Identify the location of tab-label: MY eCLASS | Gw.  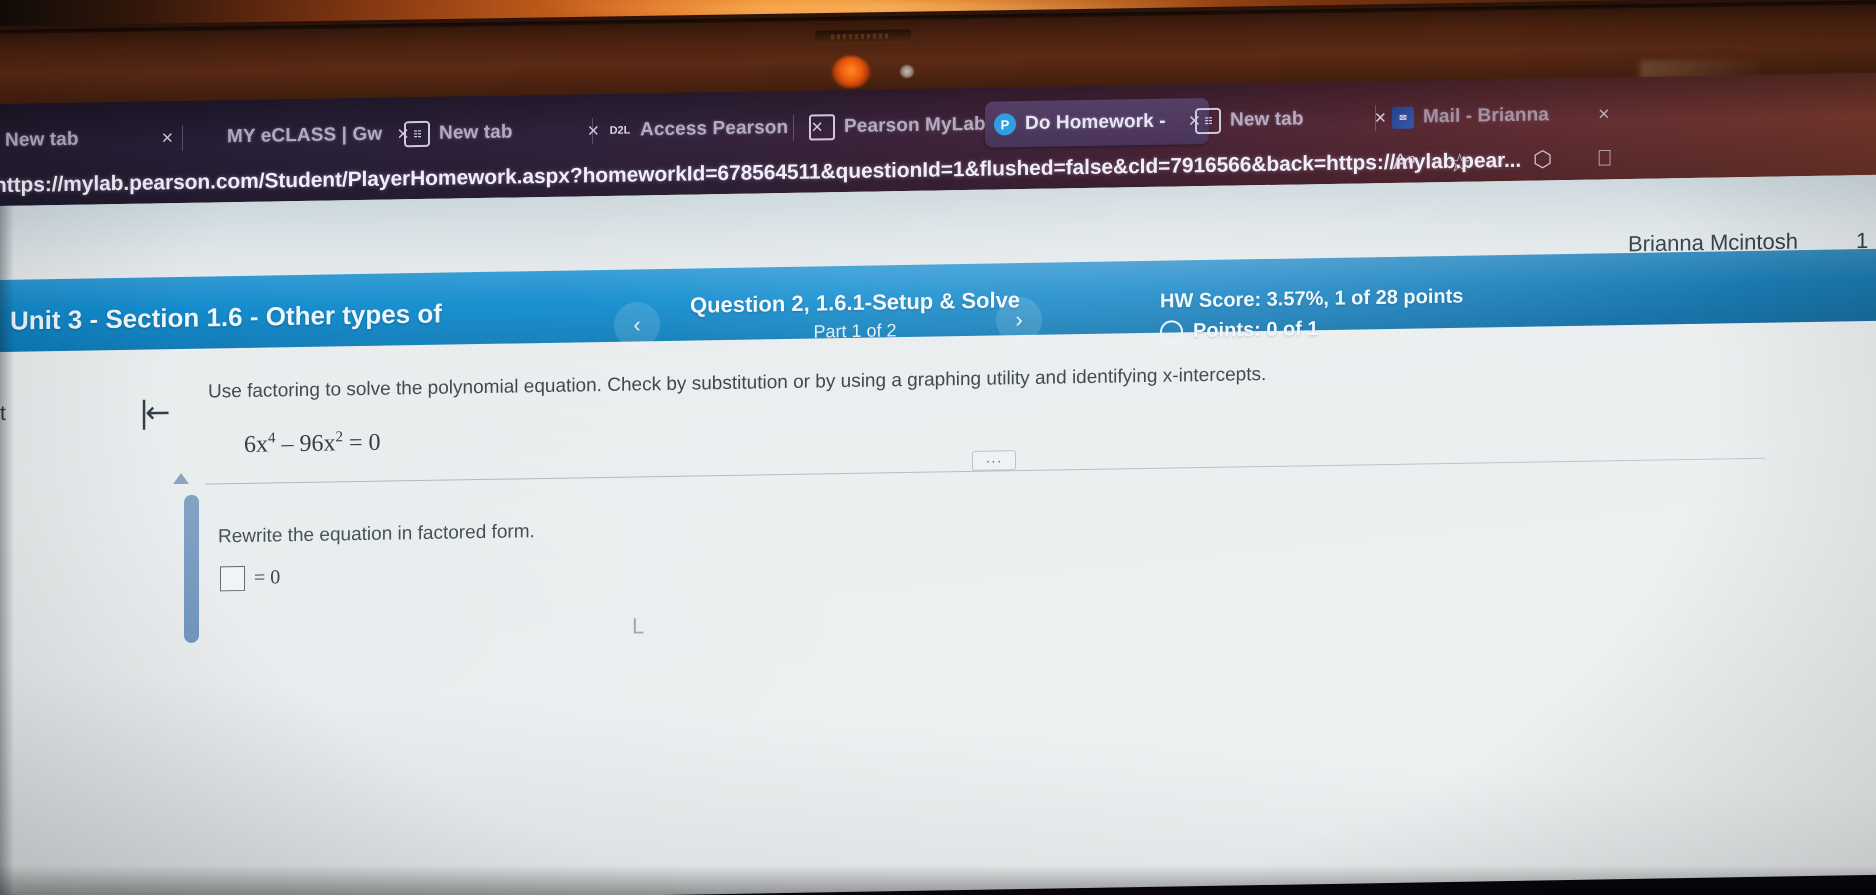
(305, 135).